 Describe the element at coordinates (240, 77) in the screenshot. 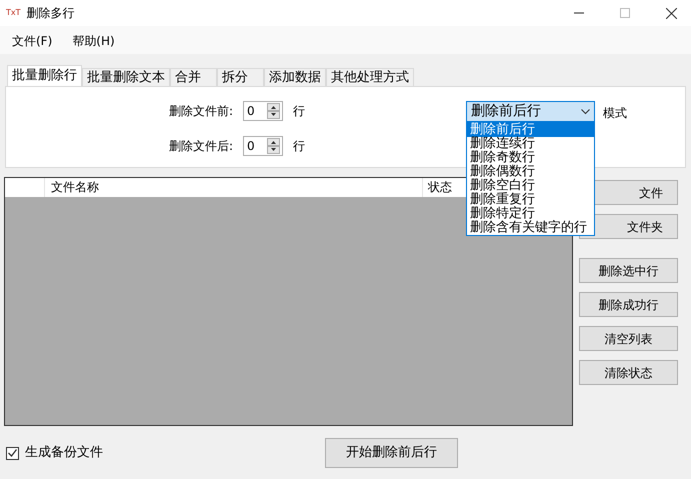

I see `tab: 拆分` at that location.